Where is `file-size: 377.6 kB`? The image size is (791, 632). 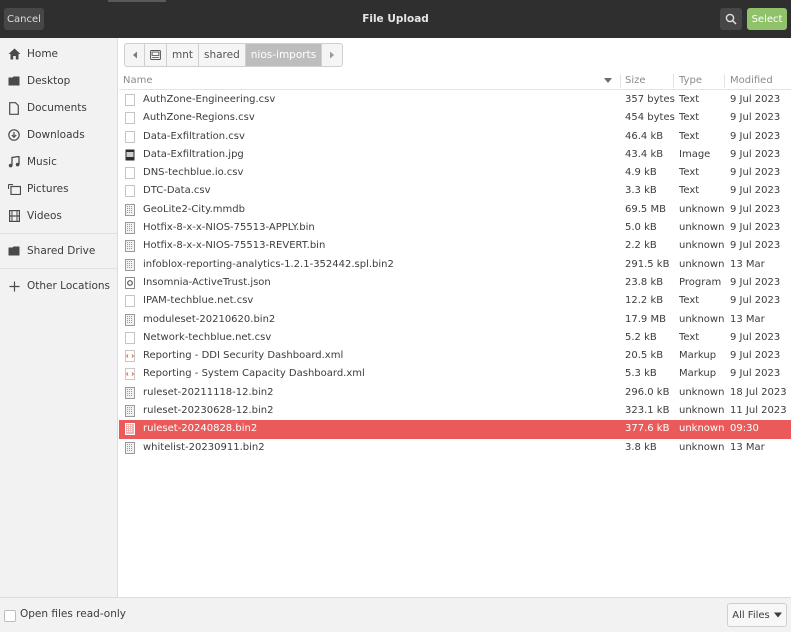
file-size: 377.6 kB is located at coordinates (647, 429).